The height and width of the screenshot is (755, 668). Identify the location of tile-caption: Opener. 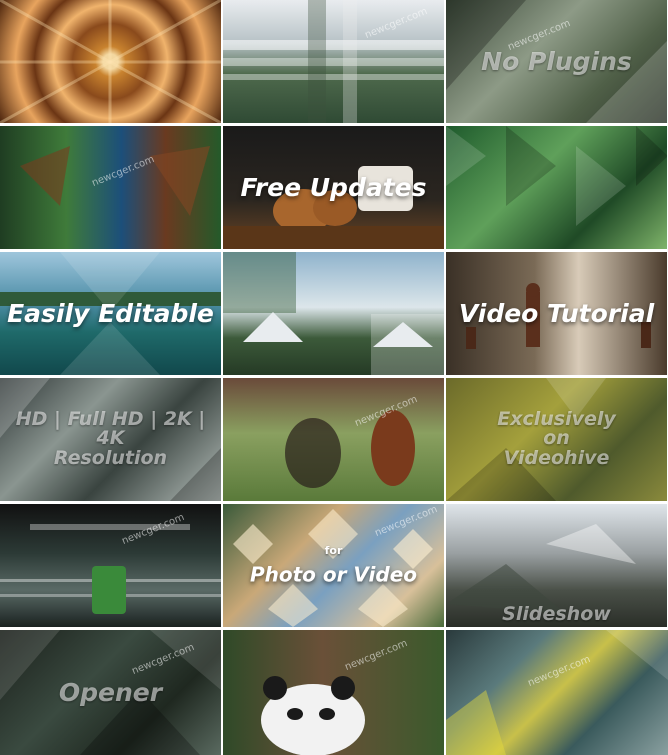
(110, 692).